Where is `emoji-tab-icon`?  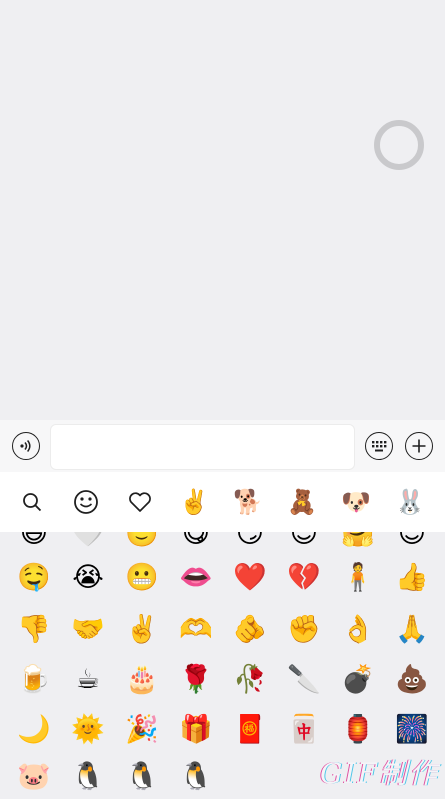 emoji-tab-icon is located at coordinates (86, 502).